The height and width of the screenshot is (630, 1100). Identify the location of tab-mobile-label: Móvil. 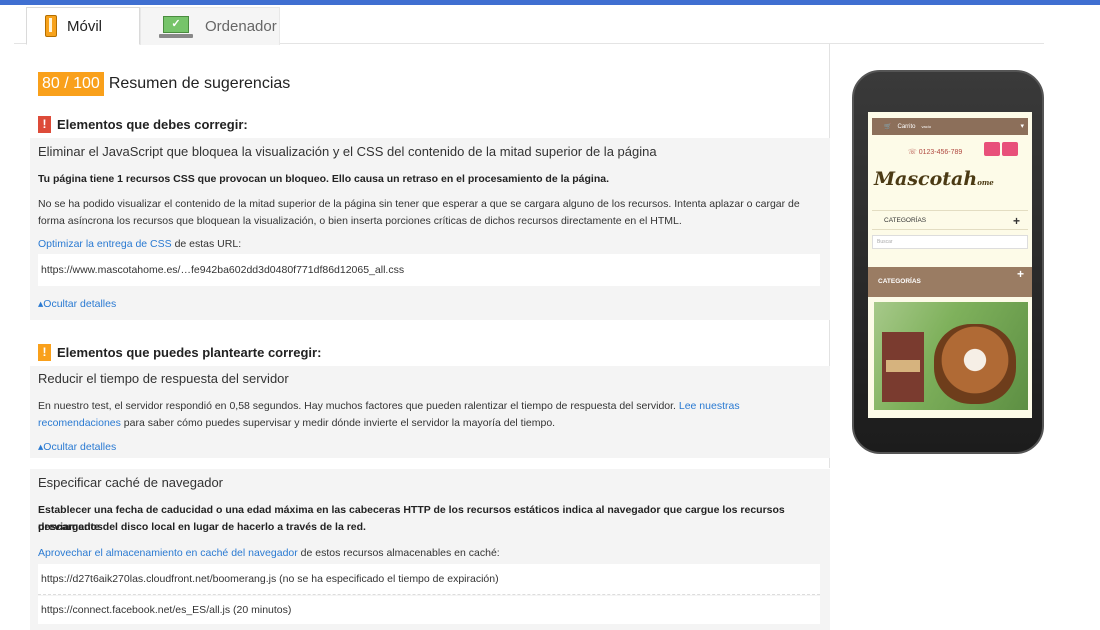
(85, 26).